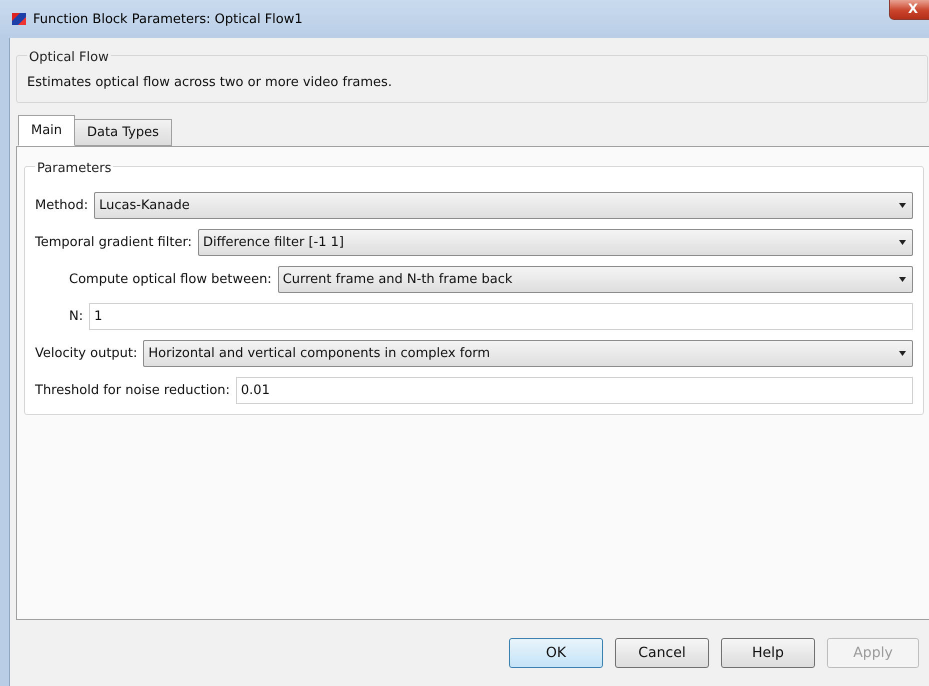 This screenshot has width=929, height=686. What do you see at coordinates (113, 242) in the screenshot?
I see `field-label: Temporal gradient filter:` at bounding box center [113, 242].